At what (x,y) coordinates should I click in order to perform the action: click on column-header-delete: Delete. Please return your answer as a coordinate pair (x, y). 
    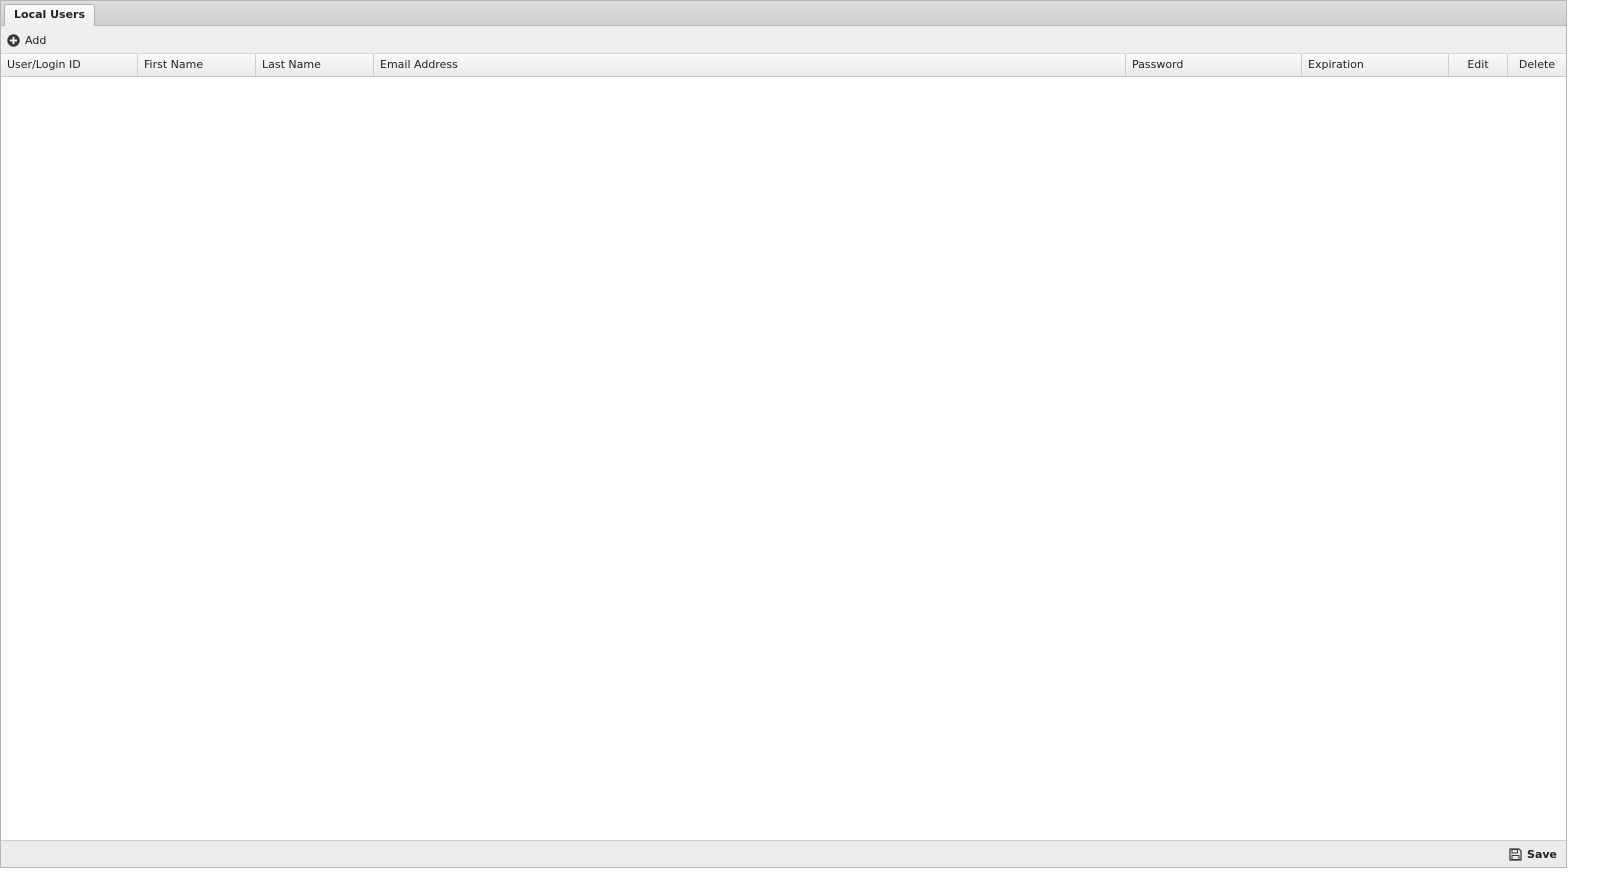
    Looking at the image, I should click on (1537, 65).